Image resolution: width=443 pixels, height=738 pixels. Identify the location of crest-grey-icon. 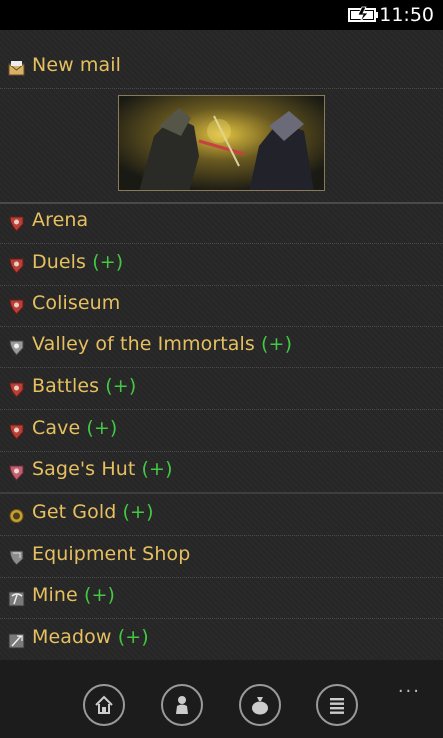
(16, 348).